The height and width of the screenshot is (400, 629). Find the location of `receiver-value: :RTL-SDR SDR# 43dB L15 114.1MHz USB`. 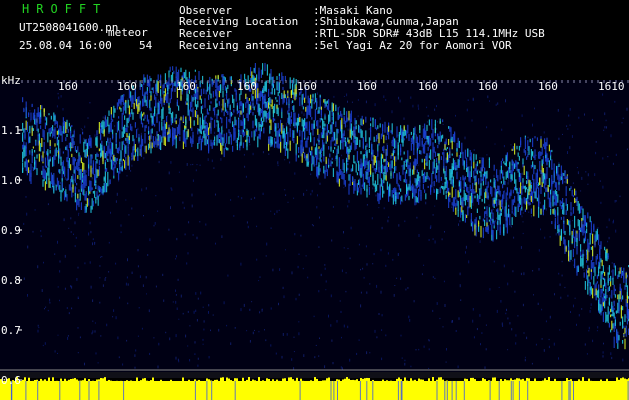

receiver-value: :RTL-SDR SDR# 43dB L15 114.1MHz USB is located at coordinates (429, 33).